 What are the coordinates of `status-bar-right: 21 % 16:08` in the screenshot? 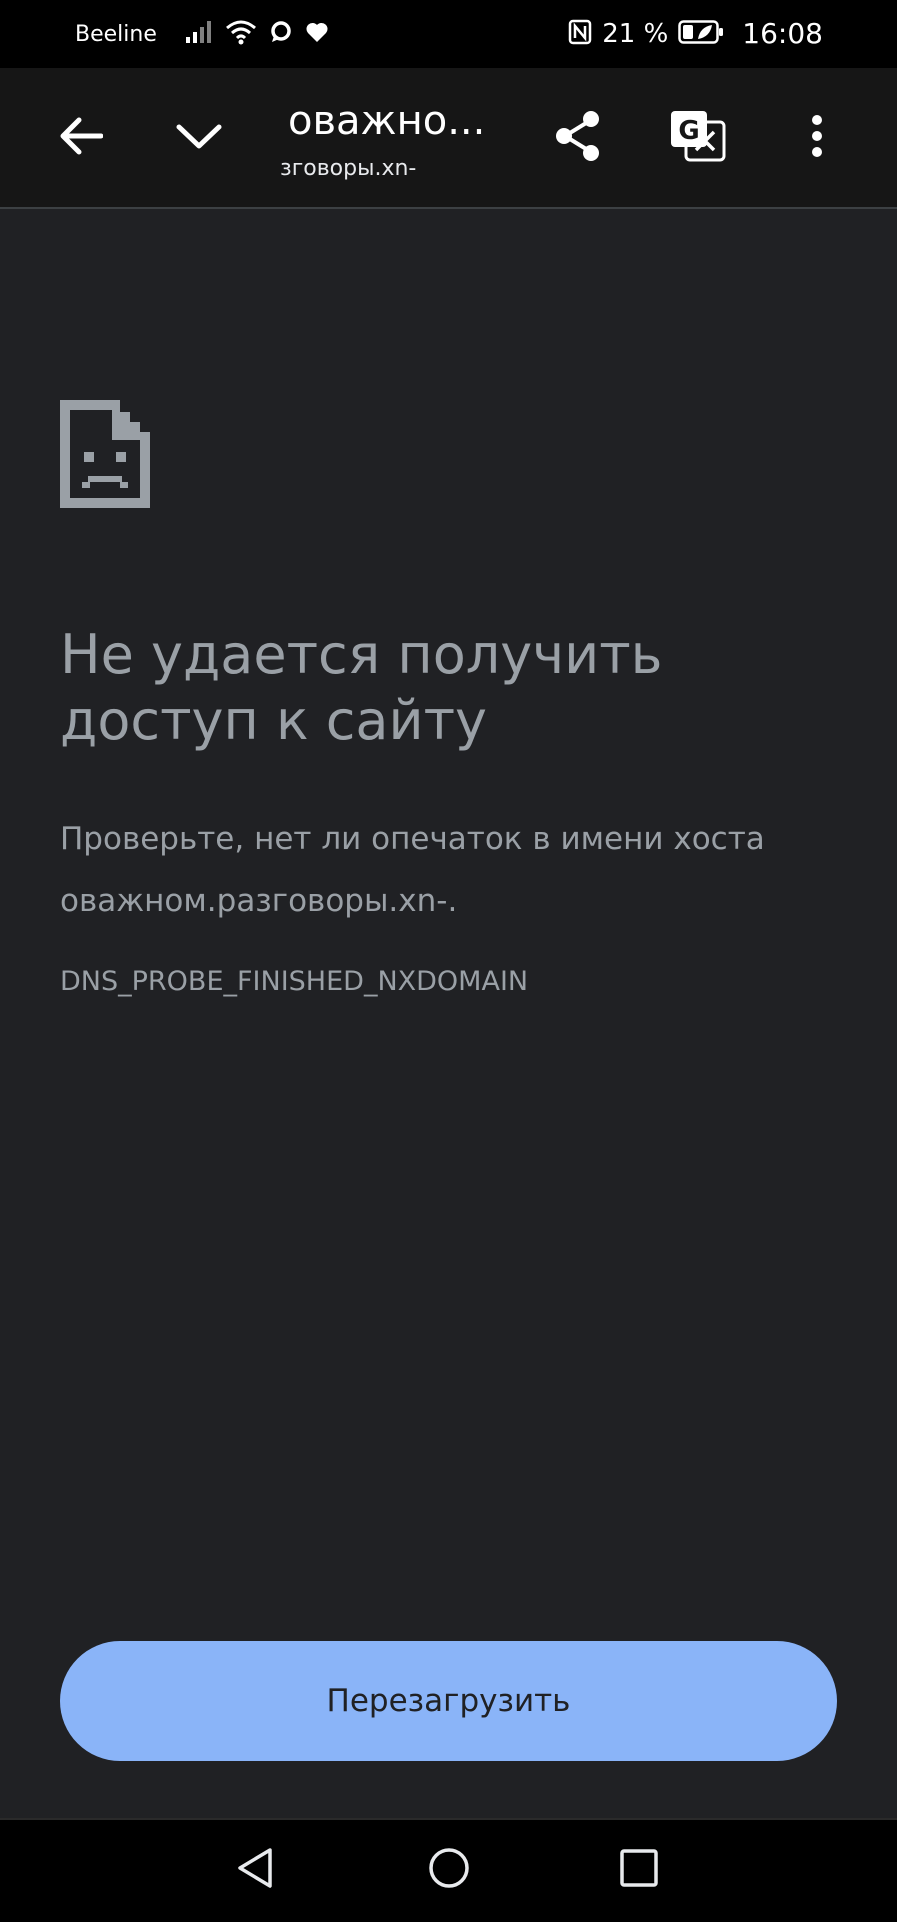 It's located at (695, 33).